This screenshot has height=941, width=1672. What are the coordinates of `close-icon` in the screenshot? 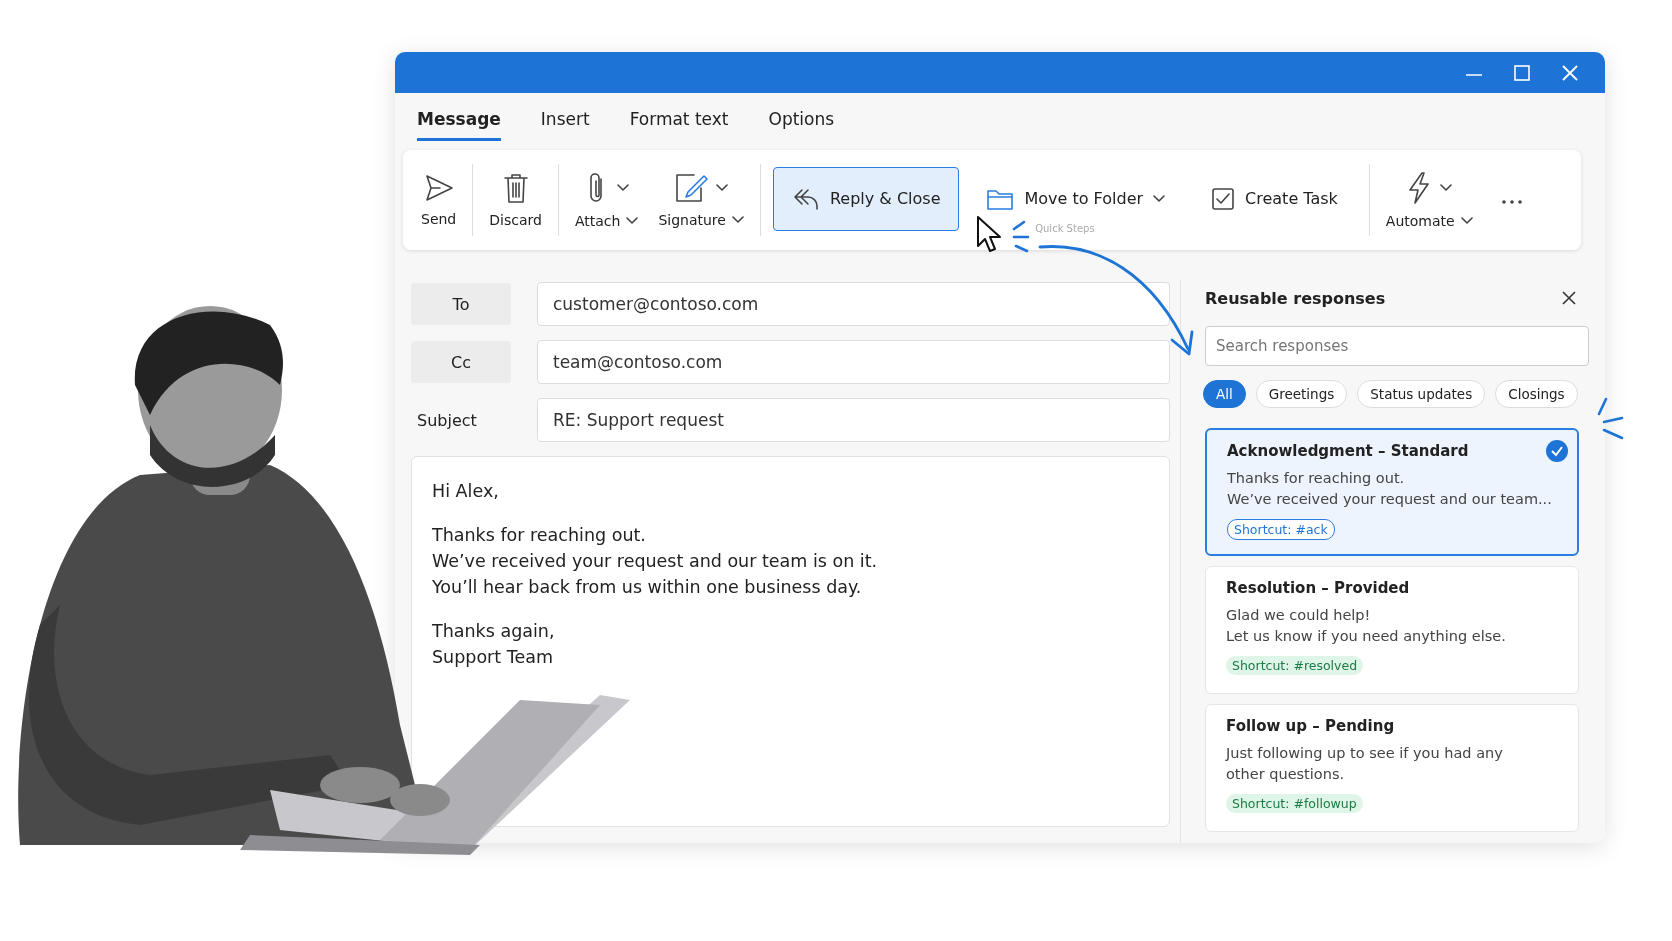 It's located at (1569, 298).